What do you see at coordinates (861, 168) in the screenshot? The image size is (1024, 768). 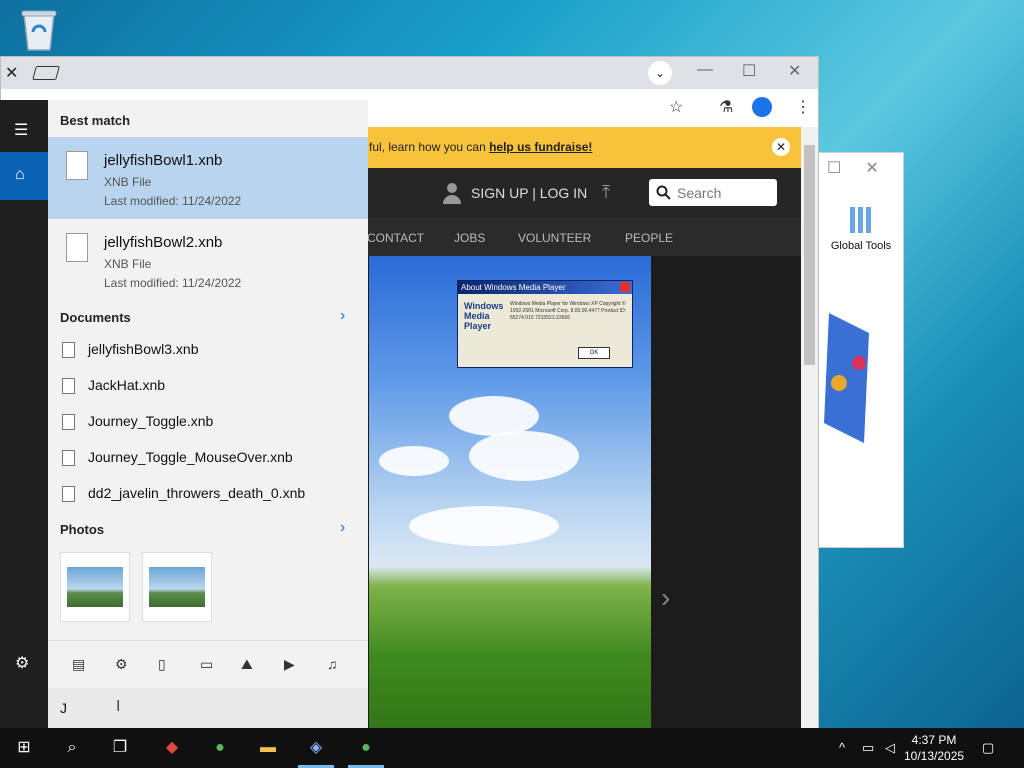 I see `side-app-titlebar: ☐ ✕` at bounding box center [861, 168].